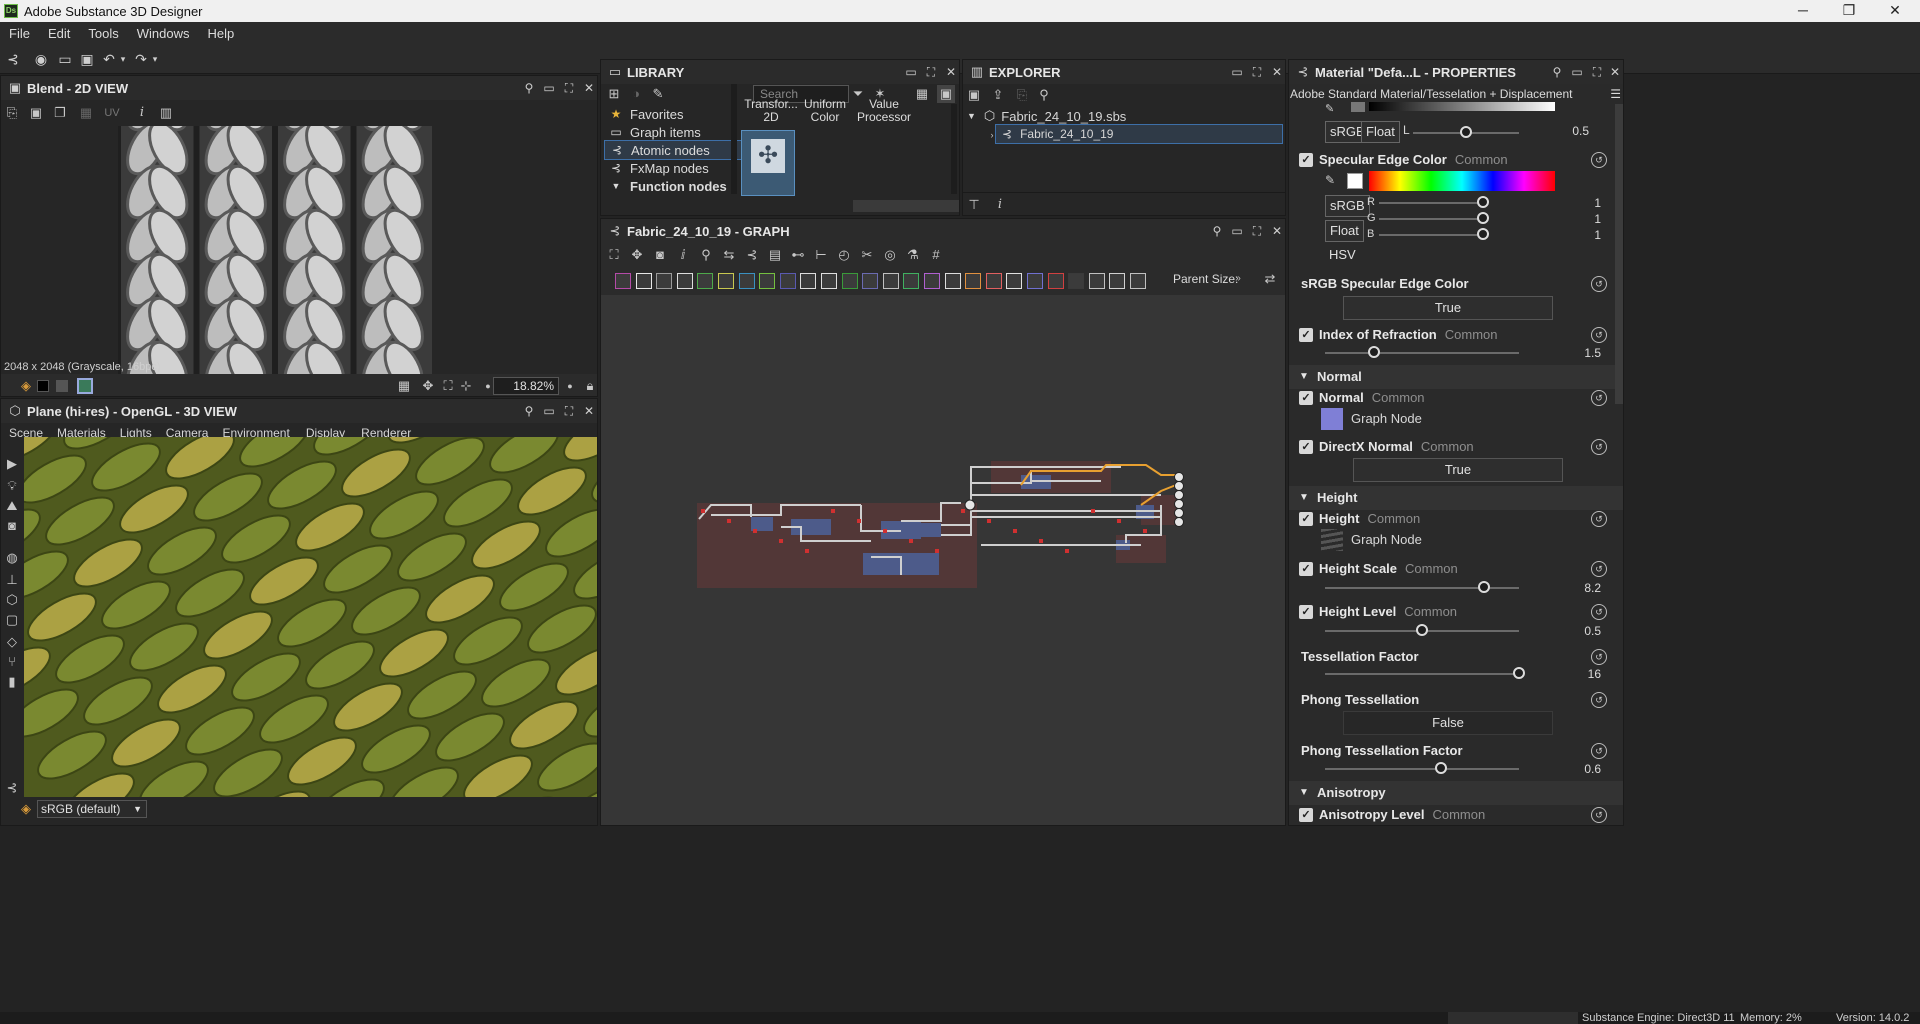 This screenshot has height=1024, width=1920. I want to click on graph-tool-icon: ◙, so click(660, 255).